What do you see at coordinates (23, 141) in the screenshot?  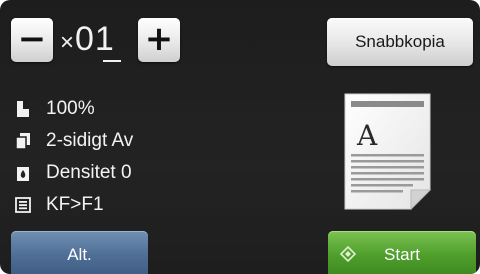 I see `duplex-pages-icon` at bounding box center [23, 141].